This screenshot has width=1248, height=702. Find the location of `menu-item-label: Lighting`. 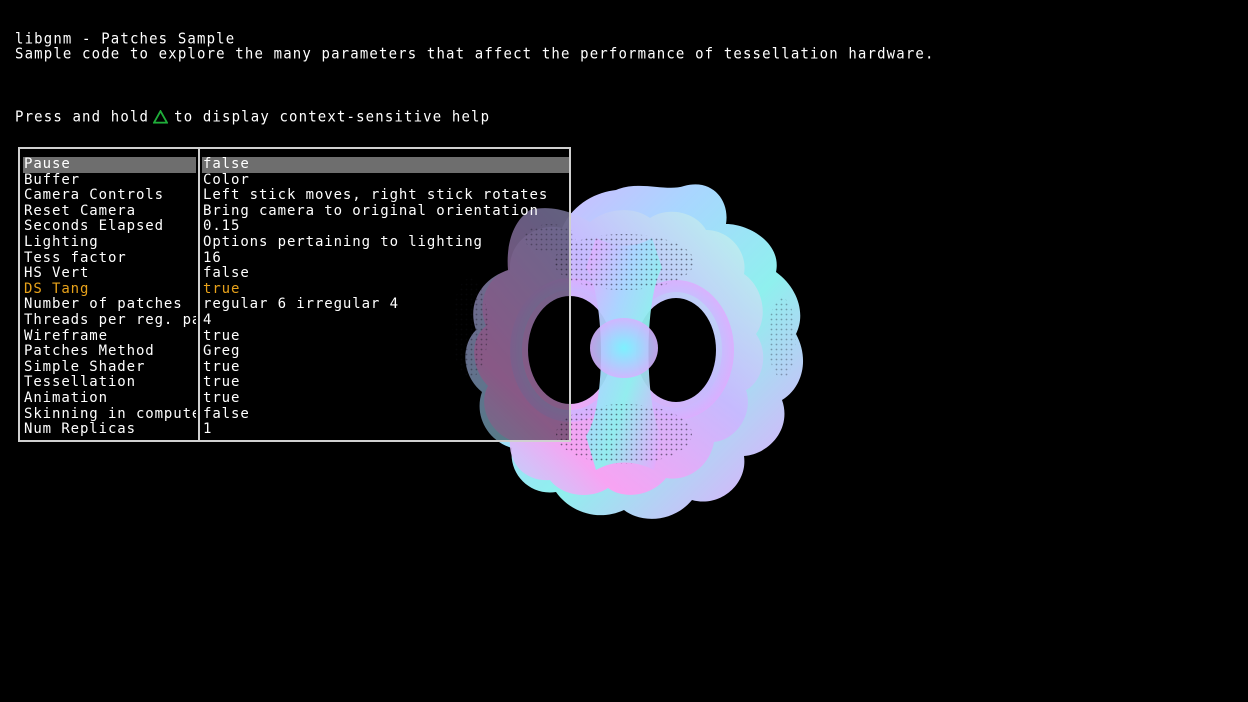

menu-item-label: Lighting is located at coordinates (61, 242).